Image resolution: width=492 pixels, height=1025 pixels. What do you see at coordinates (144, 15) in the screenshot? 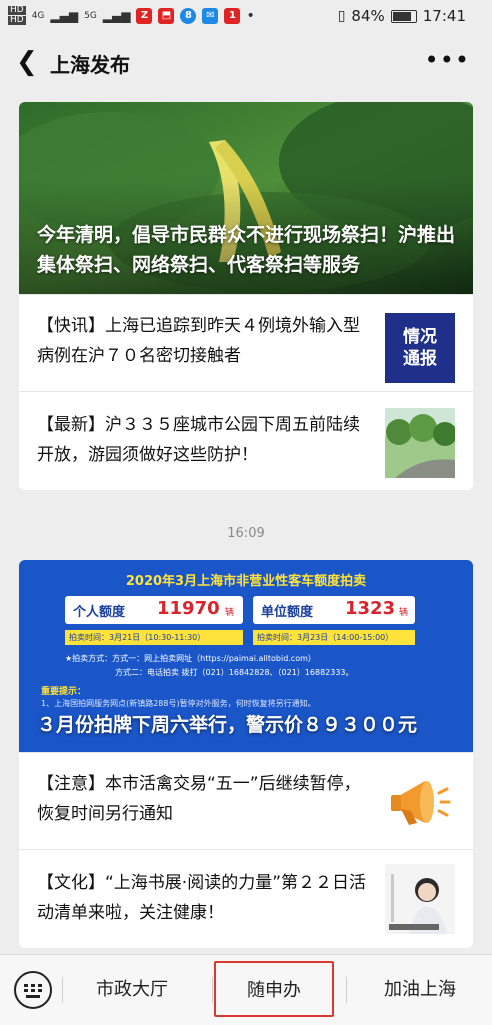
I see `app-notification-icon: Z` at bounding box center [144, 15].